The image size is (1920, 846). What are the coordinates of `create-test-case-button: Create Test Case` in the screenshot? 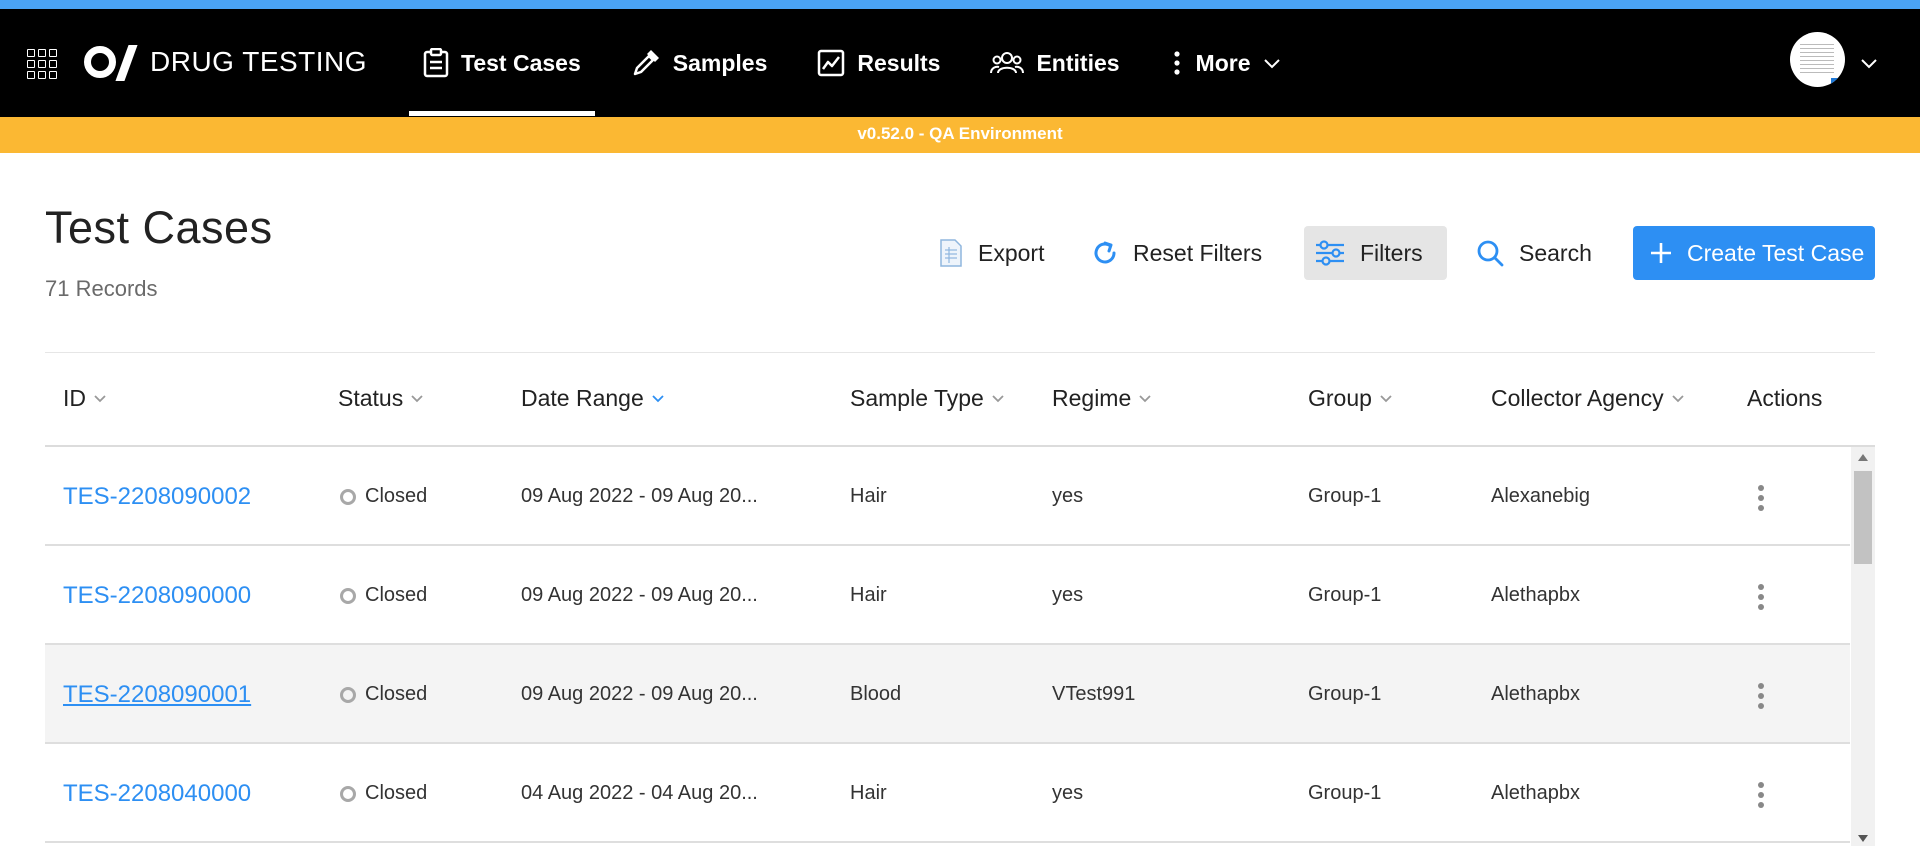 It's located at (1754, 253).